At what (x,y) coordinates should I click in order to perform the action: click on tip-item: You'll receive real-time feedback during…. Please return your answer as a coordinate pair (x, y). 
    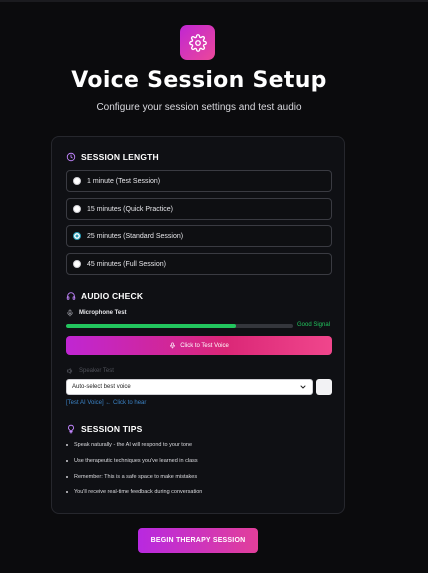
    Looking at the image, I should click on (134, 492).